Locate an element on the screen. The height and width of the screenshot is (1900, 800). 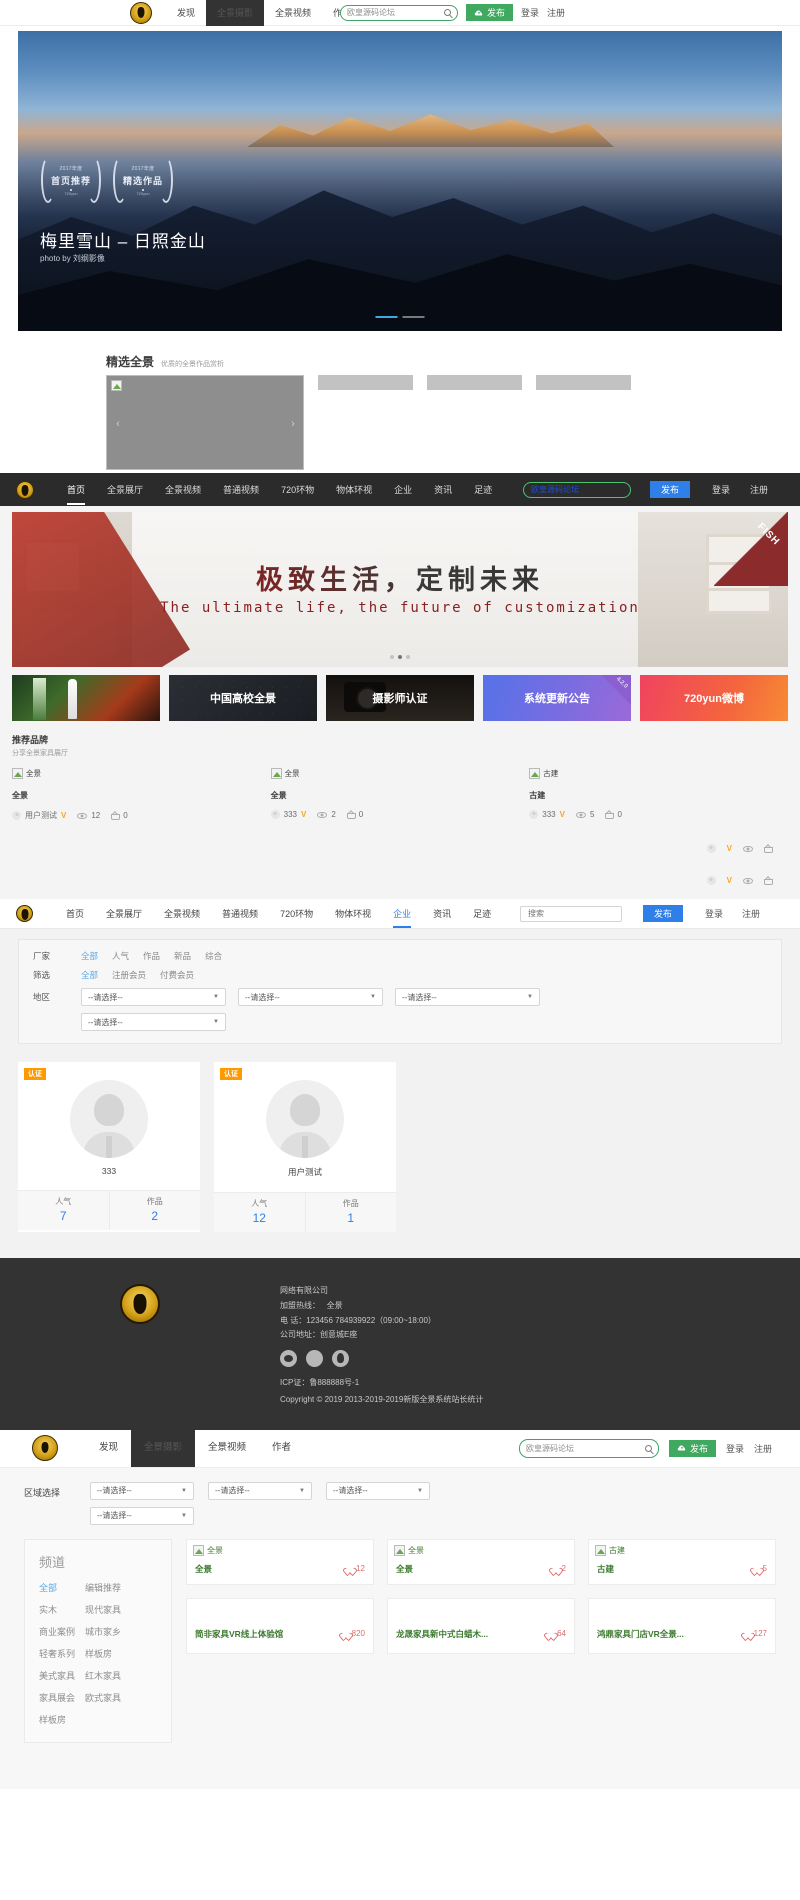
nav-item-home: 首页 is located at coordinates (76, 494).